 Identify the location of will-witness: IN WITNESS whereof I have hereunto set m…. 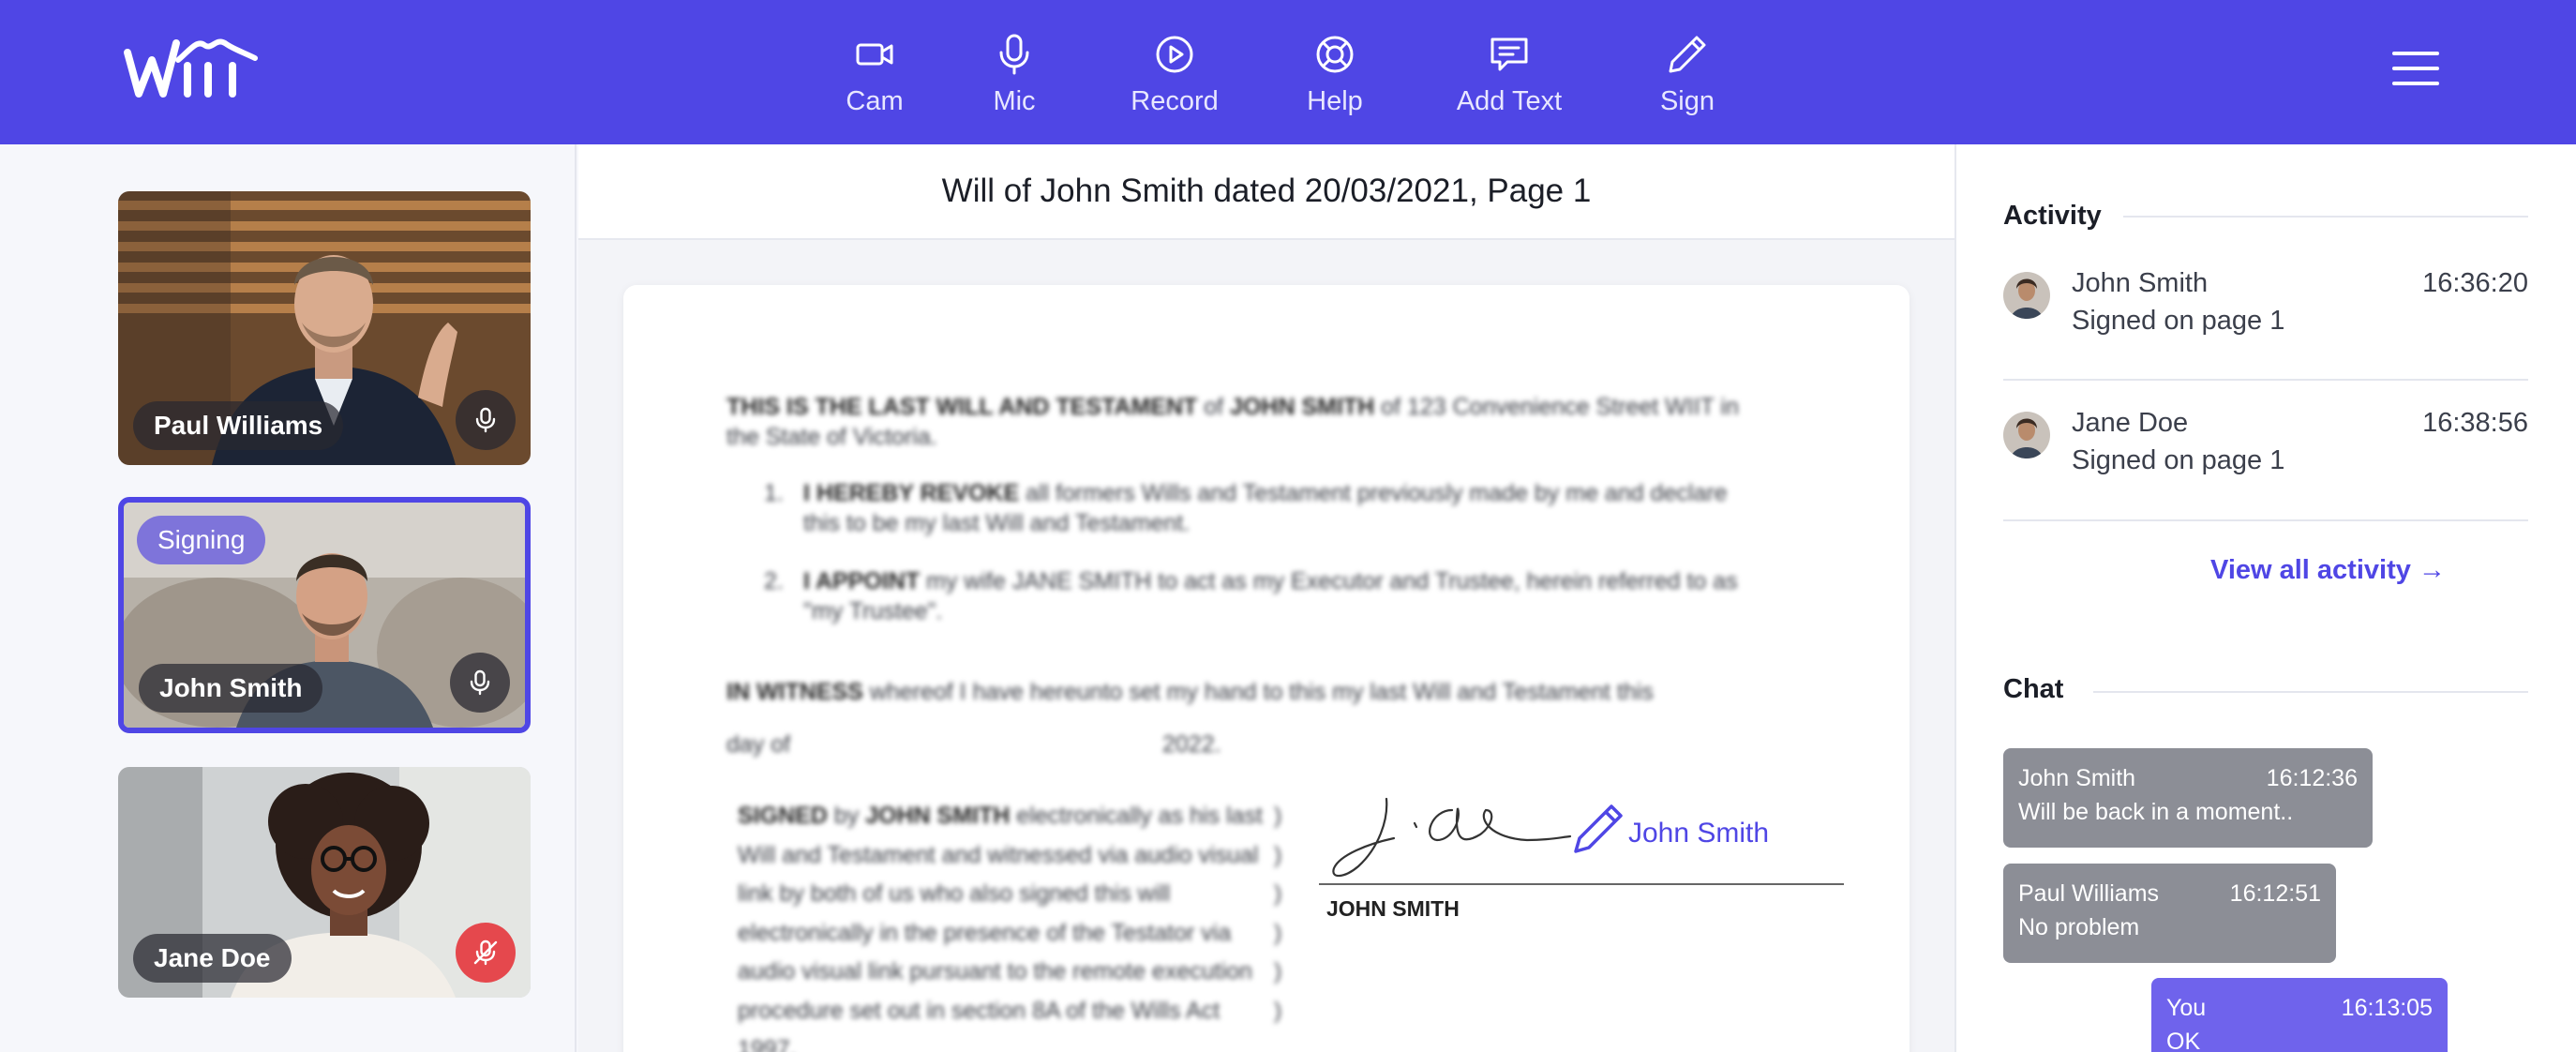
(1190, 692).